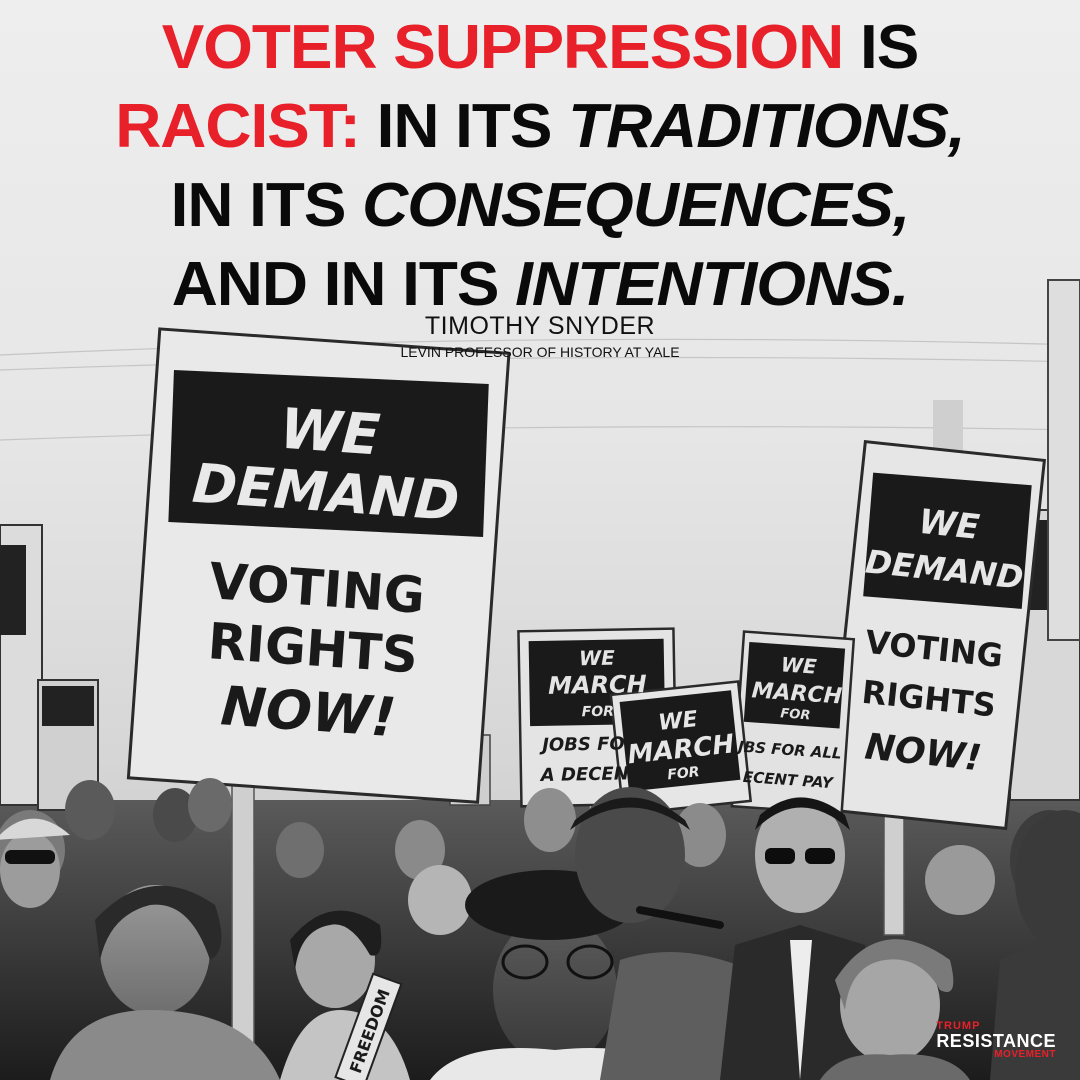  I want to click on sign-march1-line1: WE, so click(597, 658).